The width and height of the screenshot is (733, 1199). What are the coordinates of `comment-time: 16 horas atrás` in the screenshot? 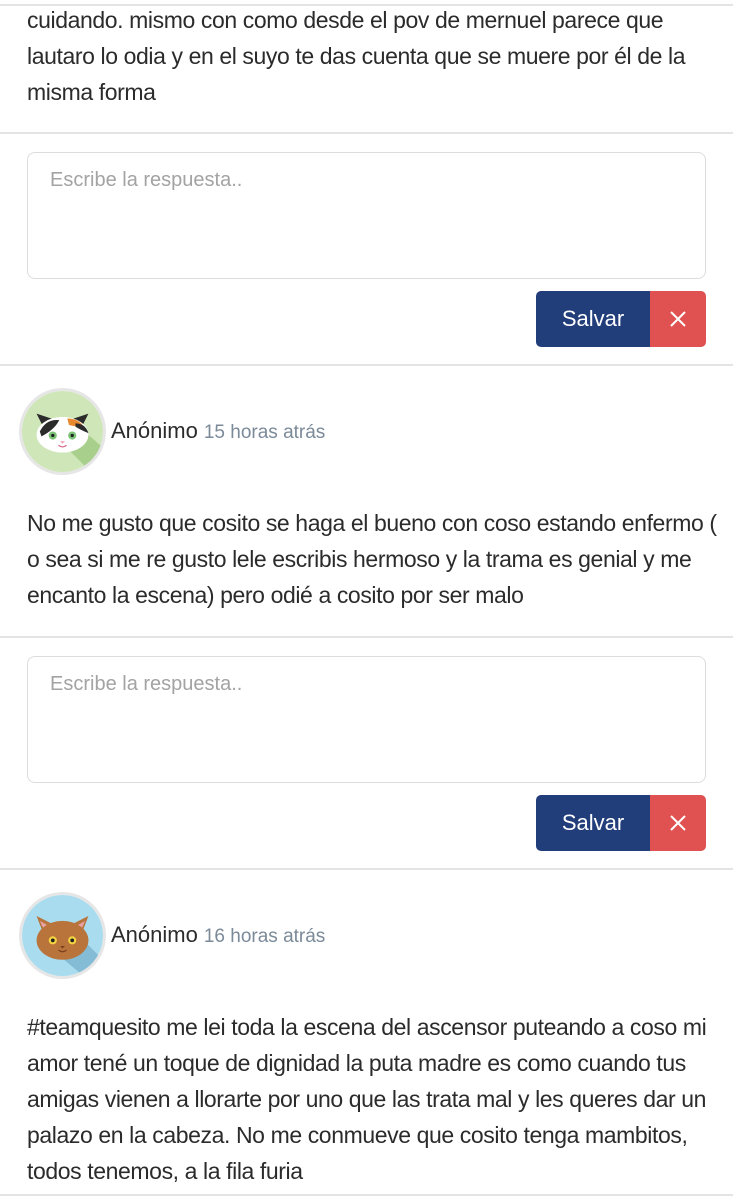 It's located at (264, 936).